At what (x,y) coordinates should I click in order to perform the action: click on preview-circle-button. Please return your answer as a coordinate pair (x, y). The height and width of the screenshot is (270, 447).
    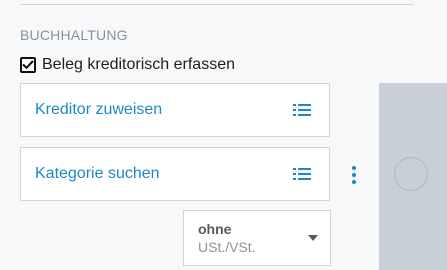
    Looking at the image, I should click on (411, 174).